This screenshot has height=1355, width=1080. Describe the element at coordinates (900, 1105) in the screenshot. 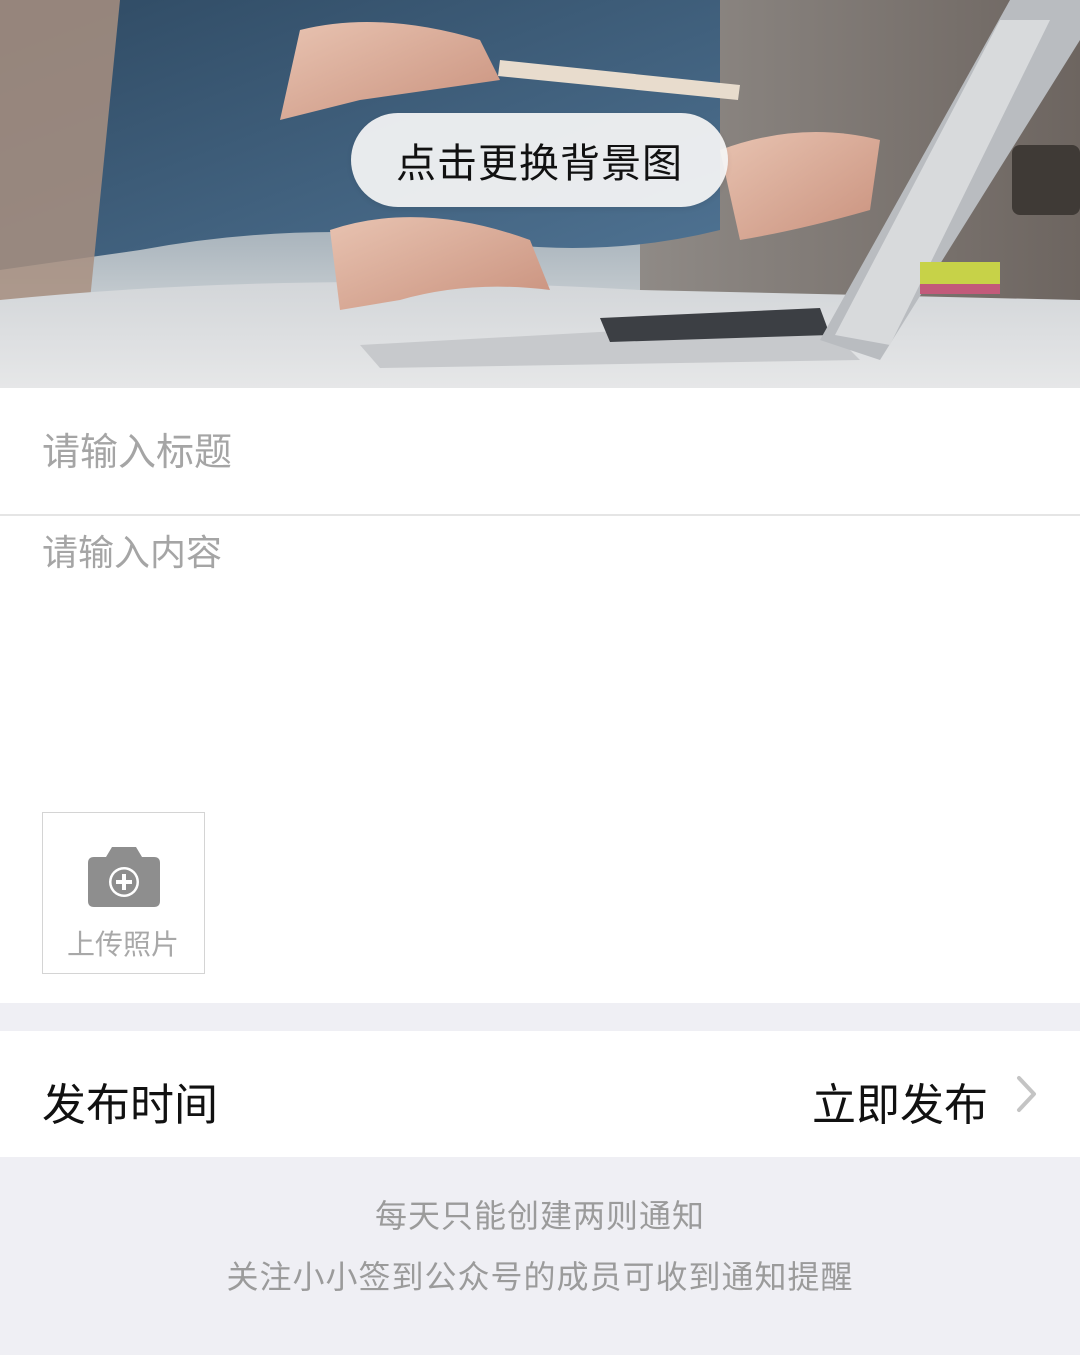

I see `publish-time-value: 立即发布` at that location.